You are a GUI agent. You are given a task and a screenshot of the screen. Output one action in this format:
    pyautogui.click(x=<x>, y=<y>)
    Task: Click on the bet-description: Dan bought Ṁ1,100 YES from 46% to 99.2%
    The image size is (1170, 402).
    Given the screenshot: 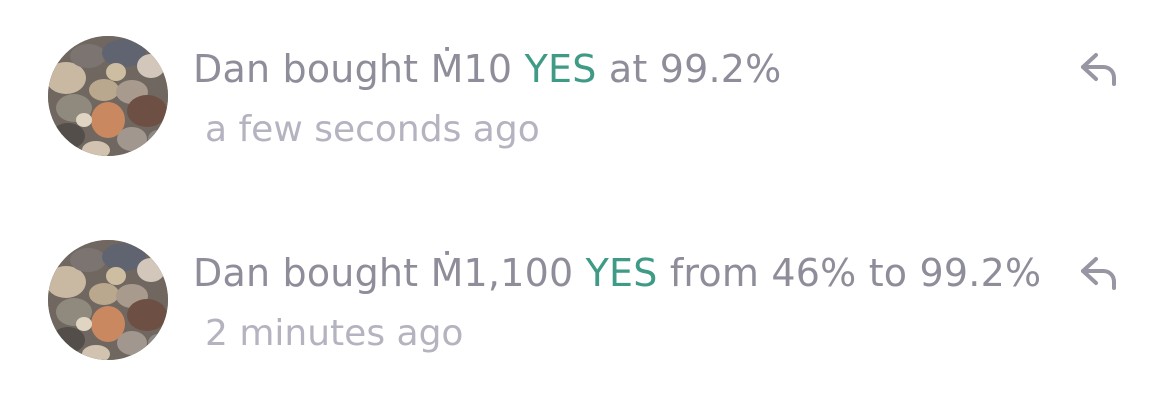 What is the action you would take?
    pyautogui.click(x=617, y=273)
    